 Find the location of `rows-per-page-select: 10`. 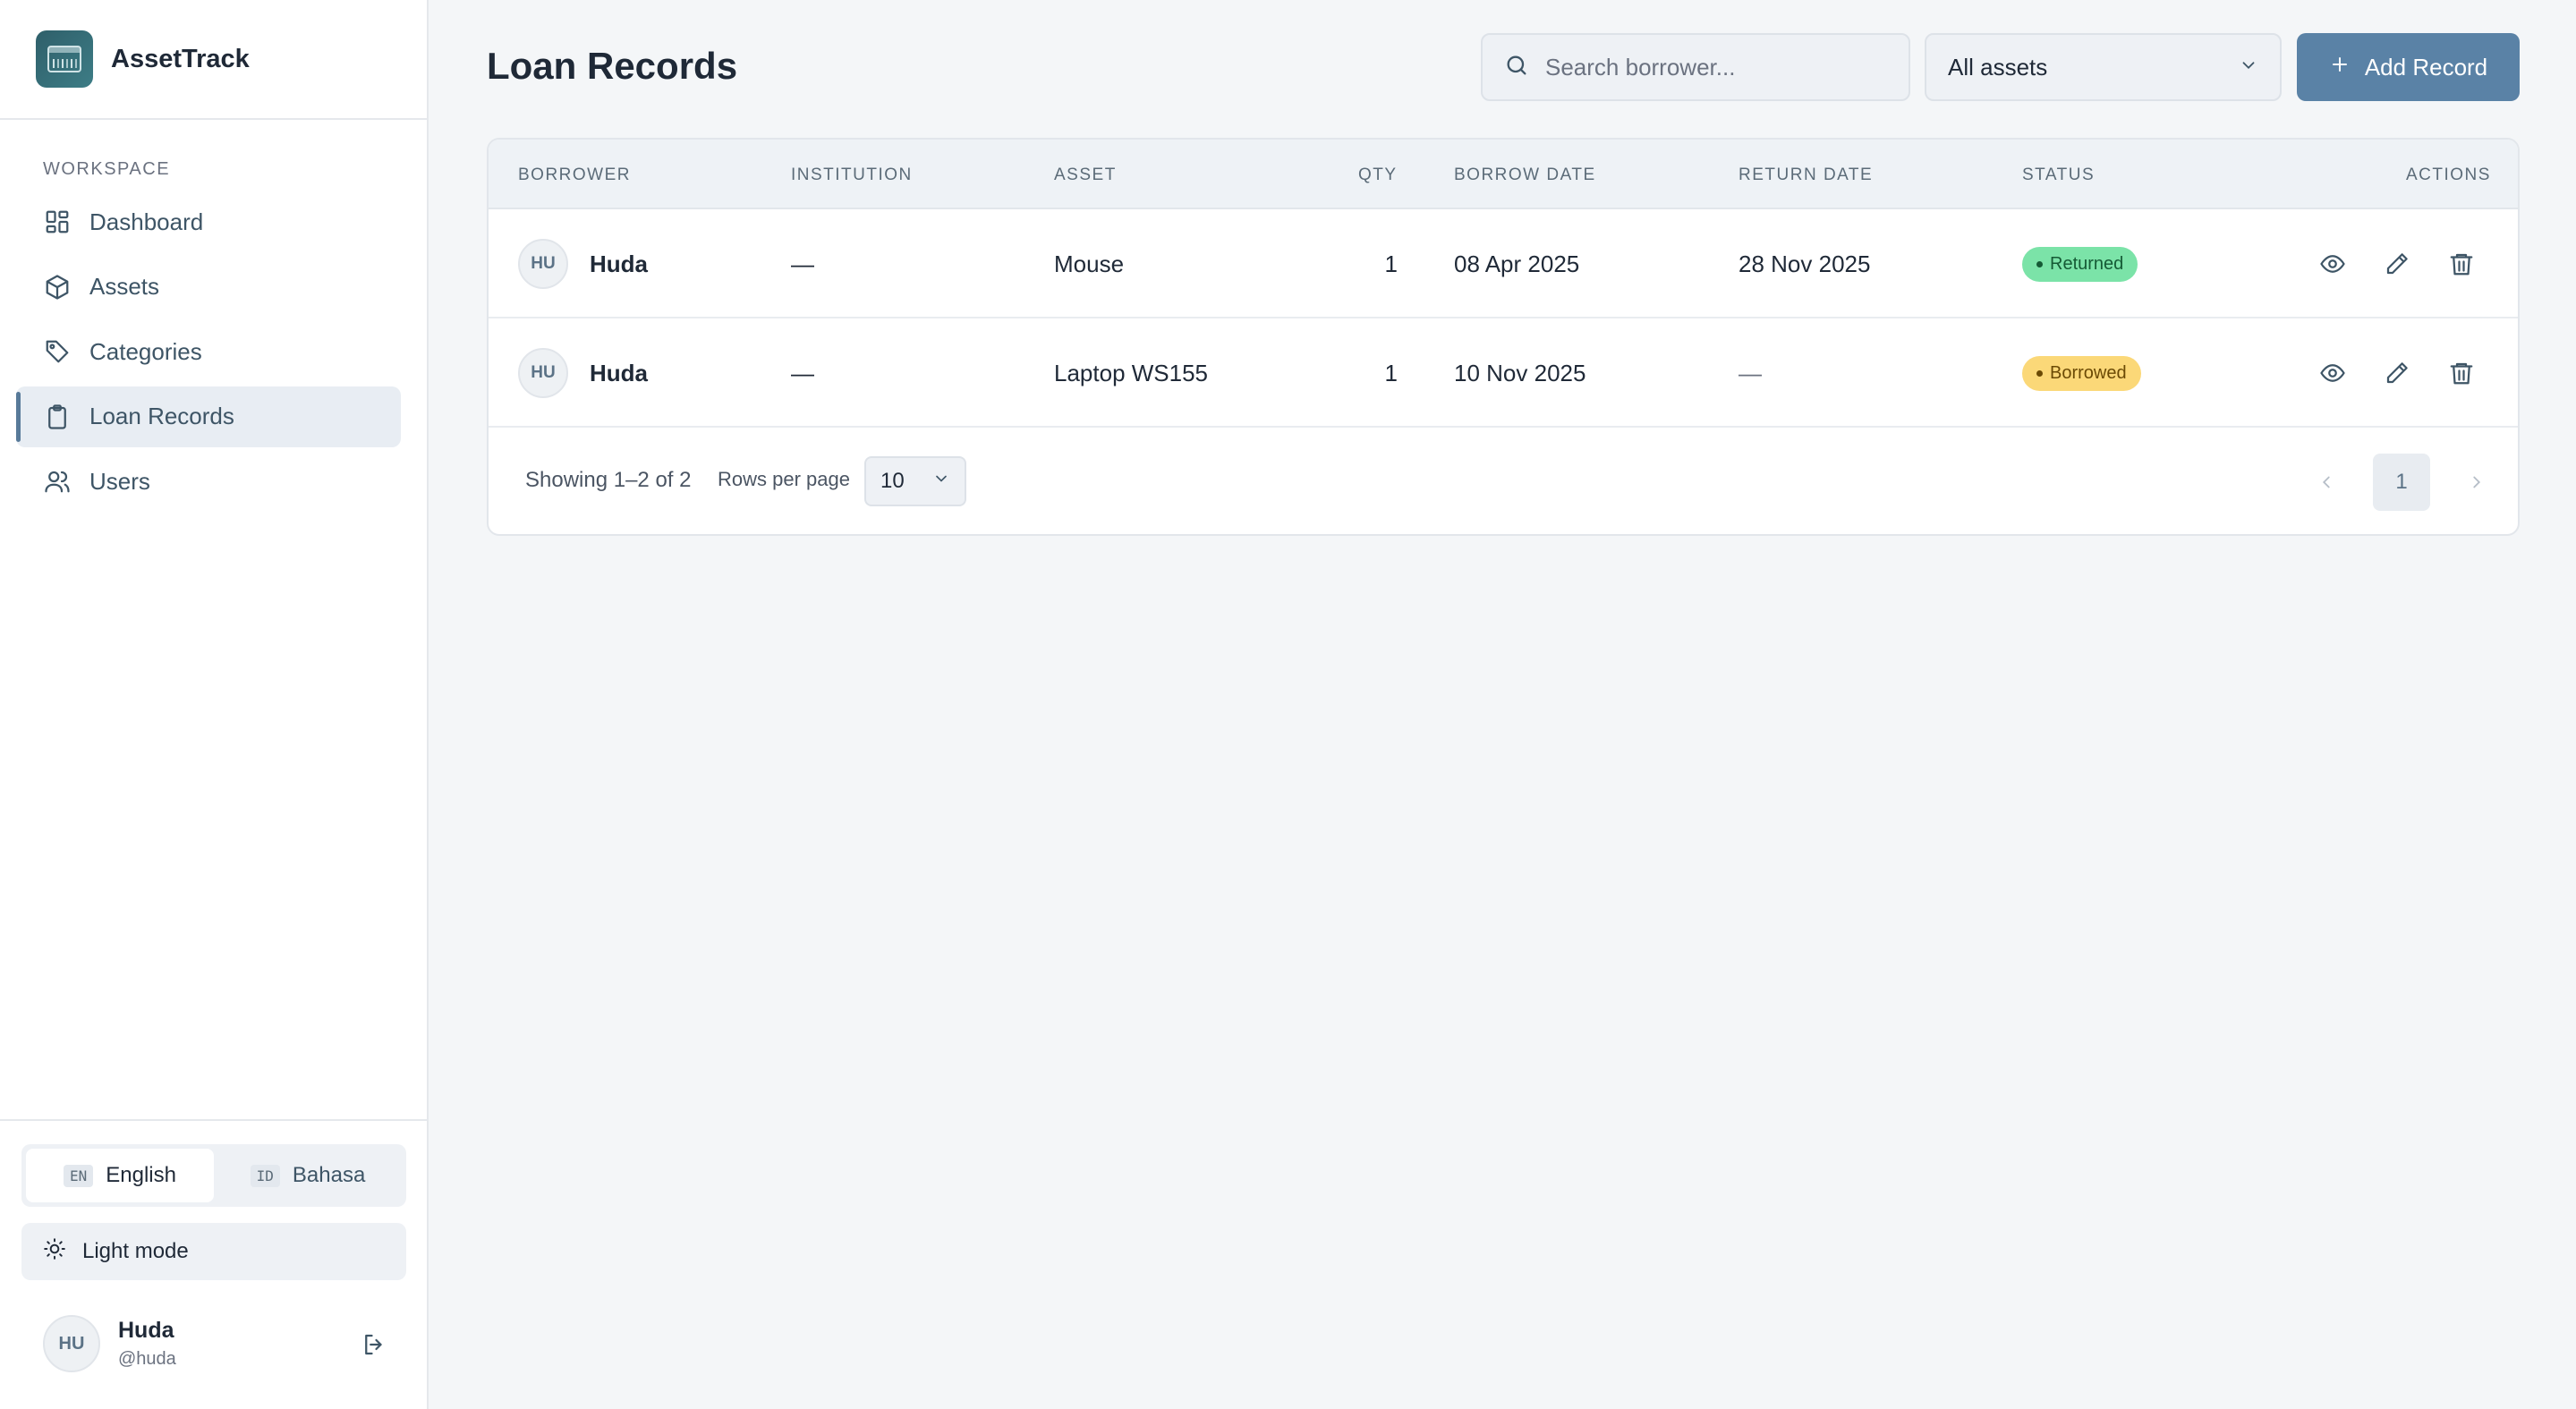

rows-per-page-select: 10 is located at coordinates (915, 481).